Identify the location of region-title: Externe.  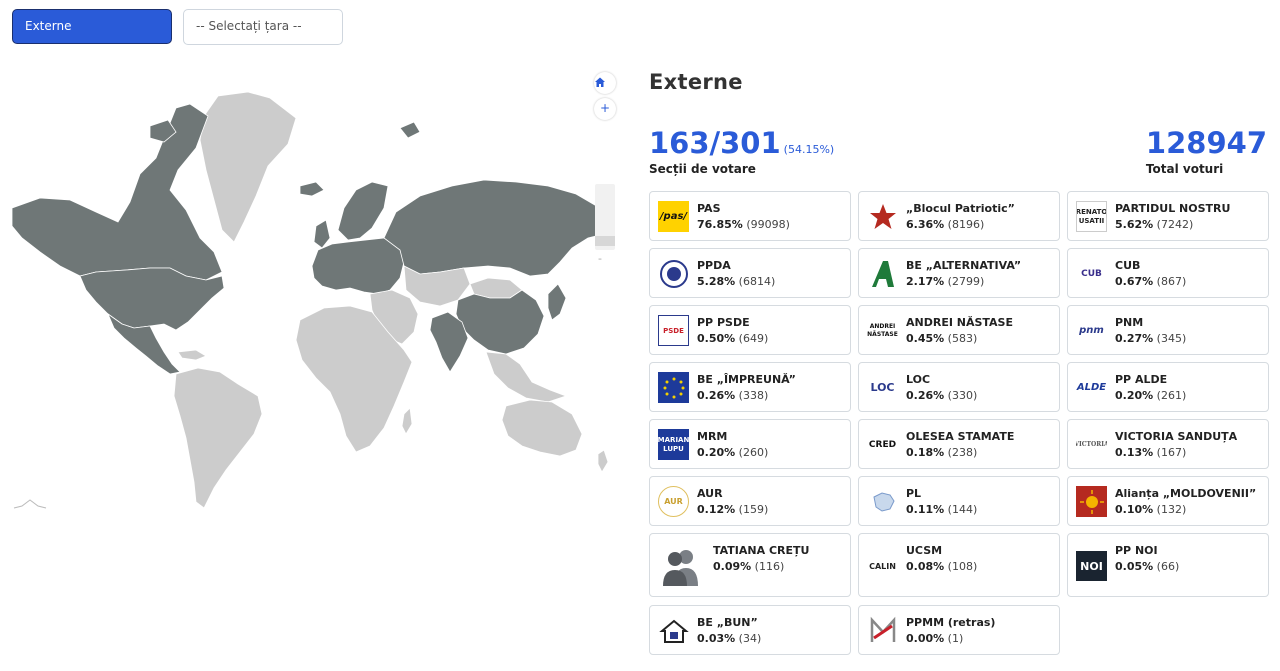
(696, 82).